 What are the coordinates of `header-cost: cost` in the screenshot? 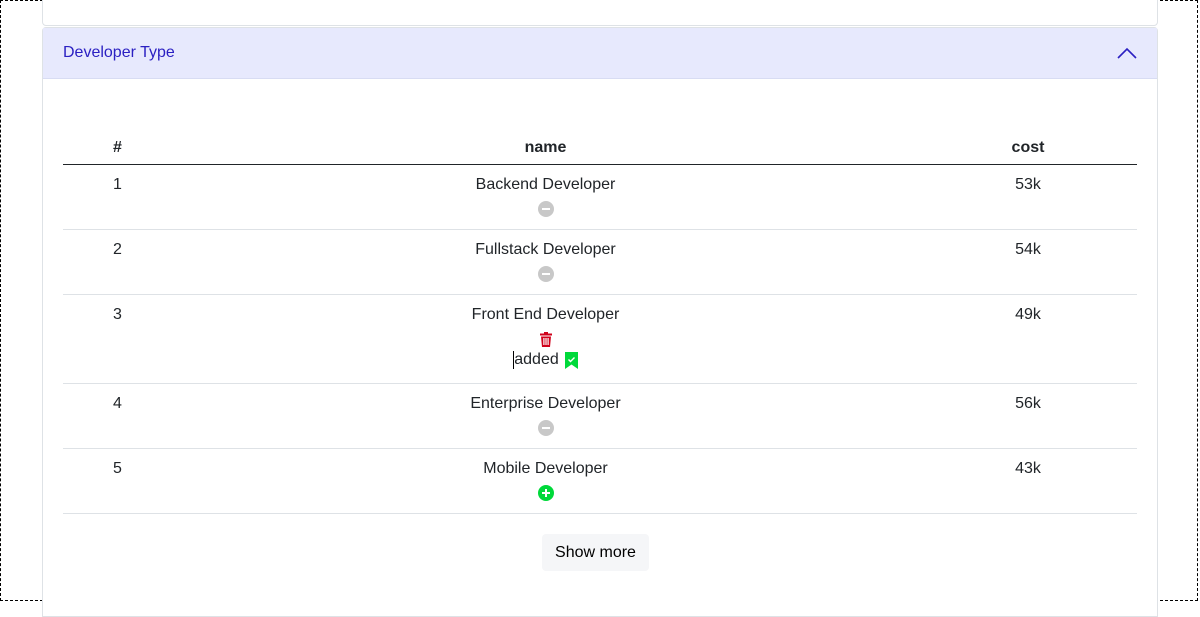 It's located at (1028, 148).